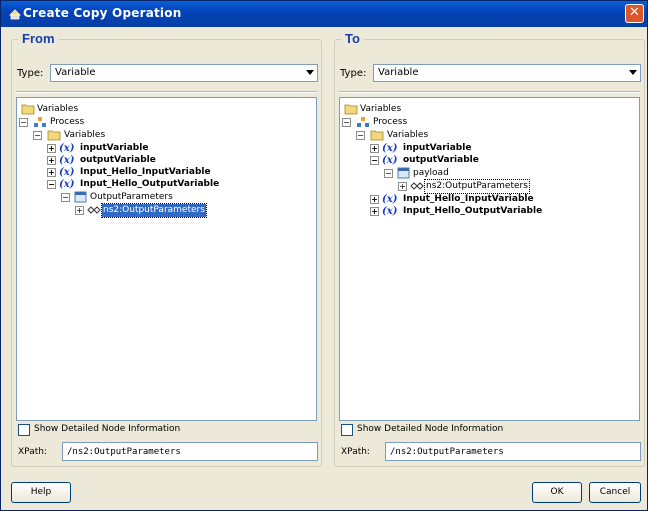 This screenshot has width=648, height=511. I want to click on to-xpath-field: /ns2:OutputParameters, so click(513, 451).